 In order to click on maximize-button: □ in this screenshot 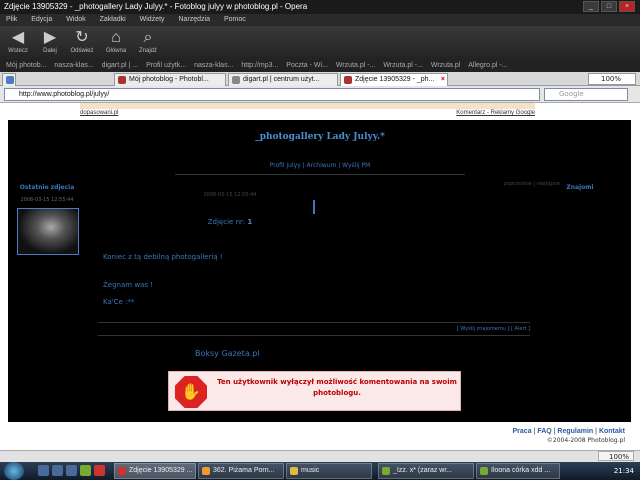, I will do `click(609, 6)`.